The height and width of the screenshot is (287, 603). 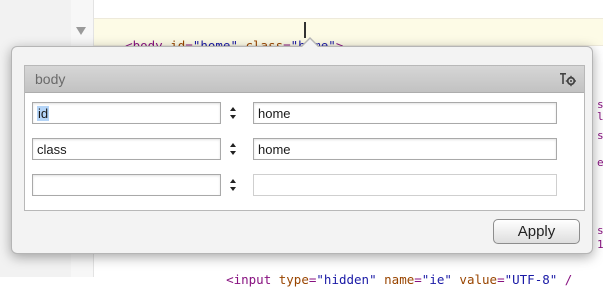 I want to click on apply-button: Apply, so click(x=536, y=231).